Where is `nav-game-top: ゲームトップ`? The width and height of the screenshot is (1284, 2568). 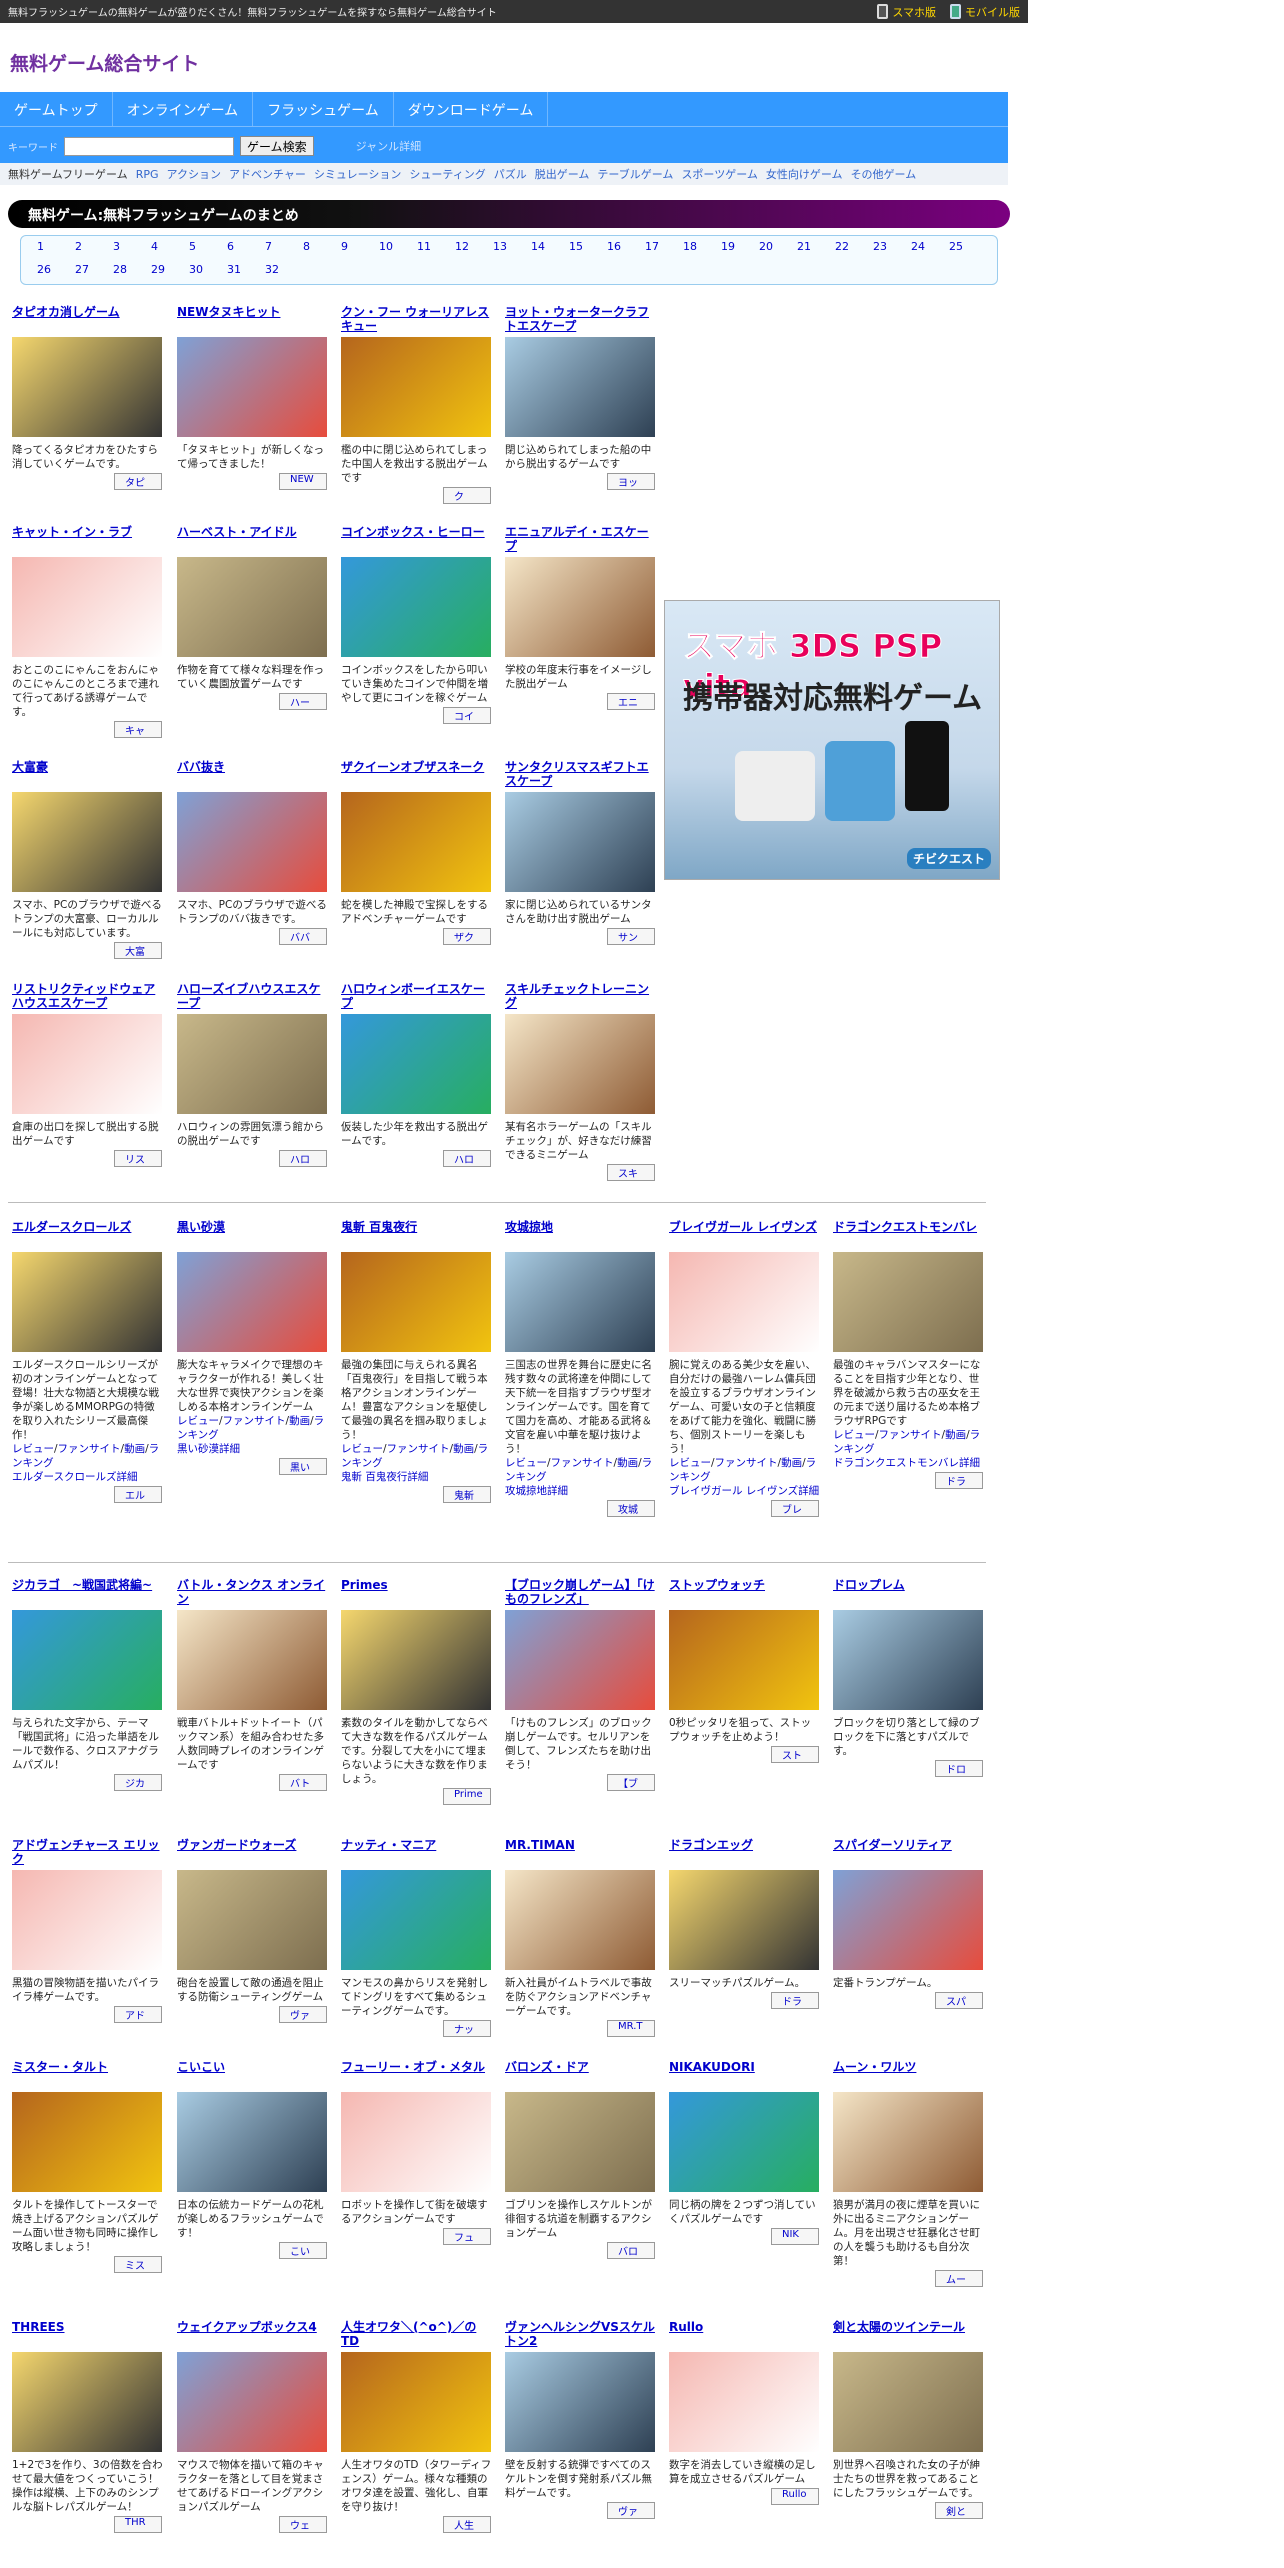 nav-game-top: ゲームトップ is located at coordinates (56, 109).